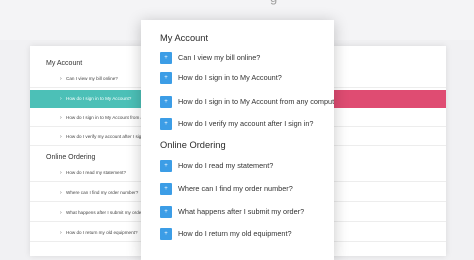 This screenshot has width=474, height=260. I want to click on faq-item: › What happens after I submit my order?, so click(86, 213).